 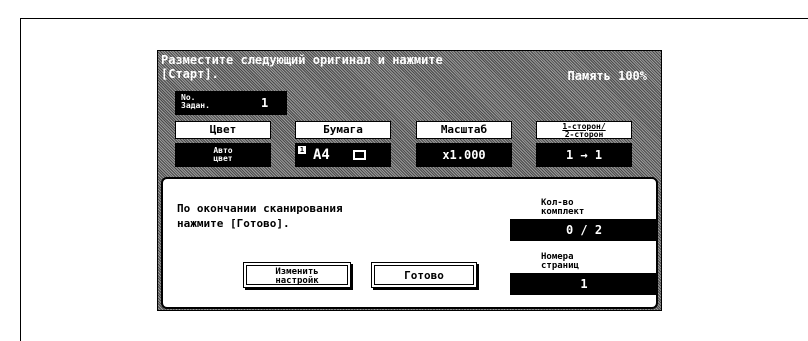 What do you see at coordinates (195, 105) in the screenshot?
I see `job-label-line2: Задан.` at bounding box center [195, 105].